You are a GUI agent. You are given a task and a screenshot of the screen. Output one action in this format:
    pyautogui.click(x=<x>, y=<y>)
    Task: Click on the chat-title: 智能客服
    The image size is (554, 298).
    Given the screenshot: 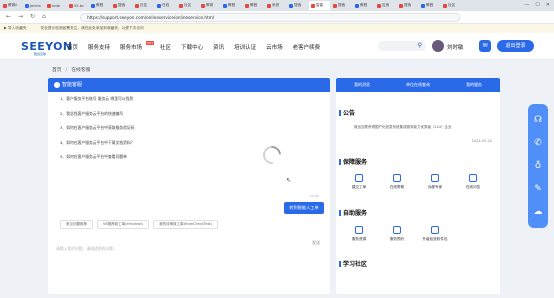 What is the action you would take?
    pyautogui.click(x=72, y=85)
    